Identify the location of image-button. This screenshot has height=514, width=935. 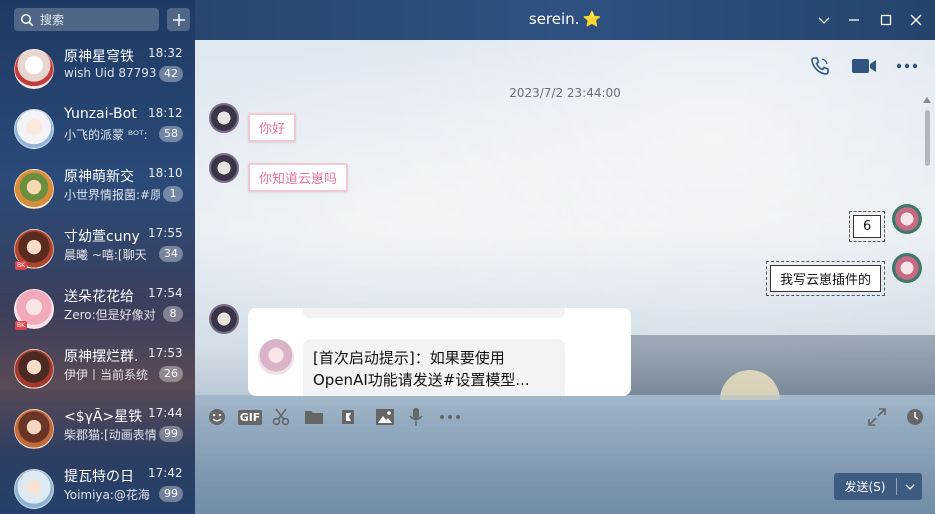
(385, 417).